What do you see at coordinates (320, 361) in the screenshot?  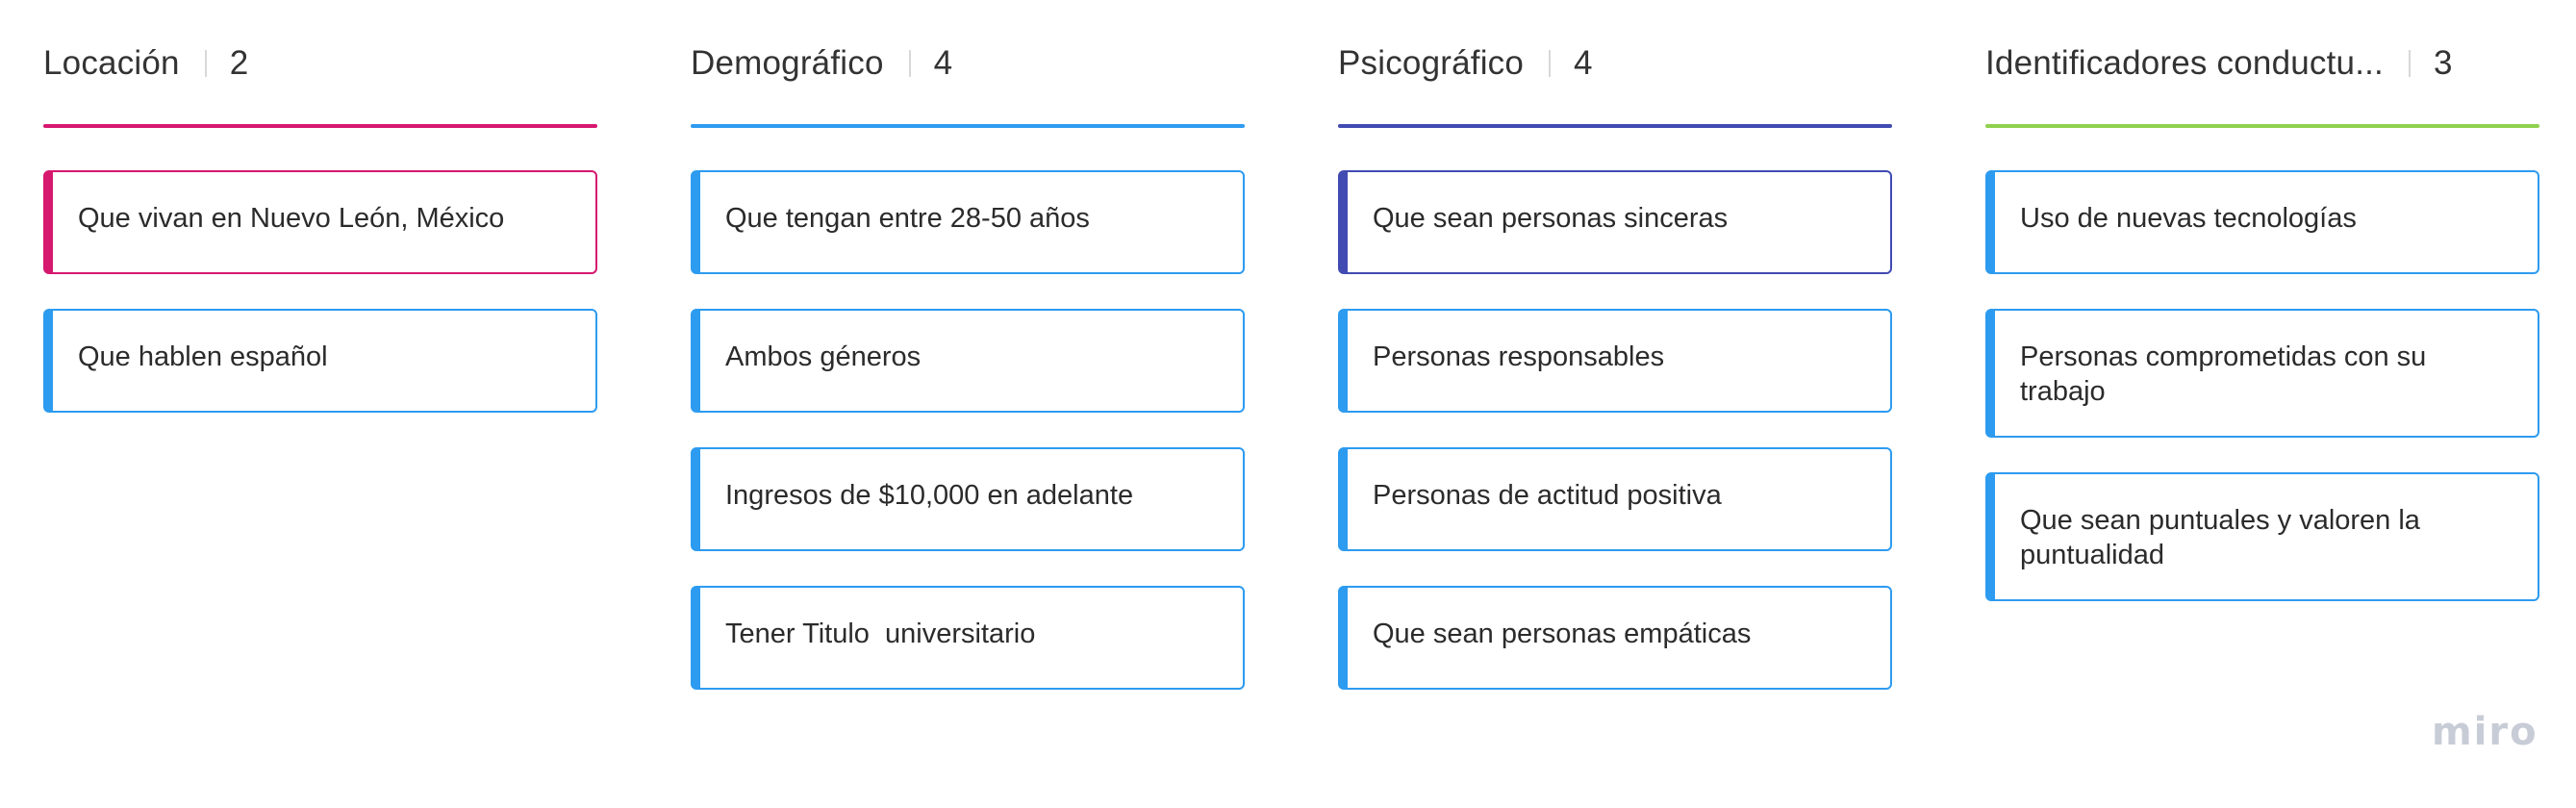 I see `card: Que hablen español` at bounding box center [320, 361].